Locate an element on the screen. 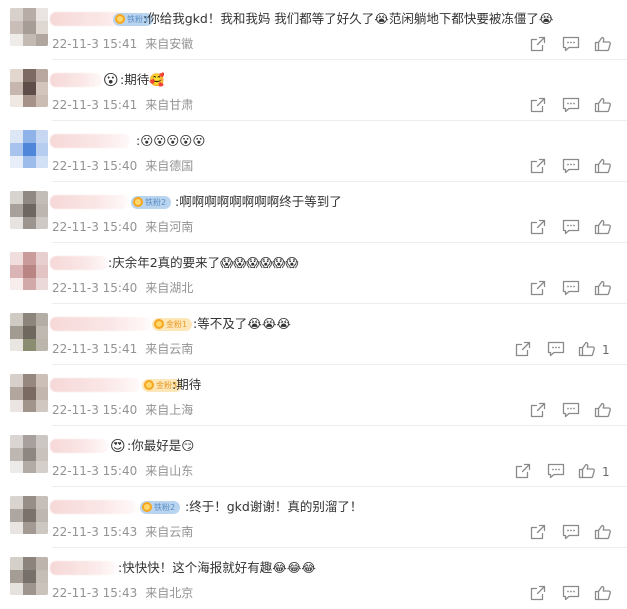 This screenshot has height=609, width=627. comment-text: :啊啊啊啊啊啊啊啊终于等到了 is located at coordinates (258, 201).